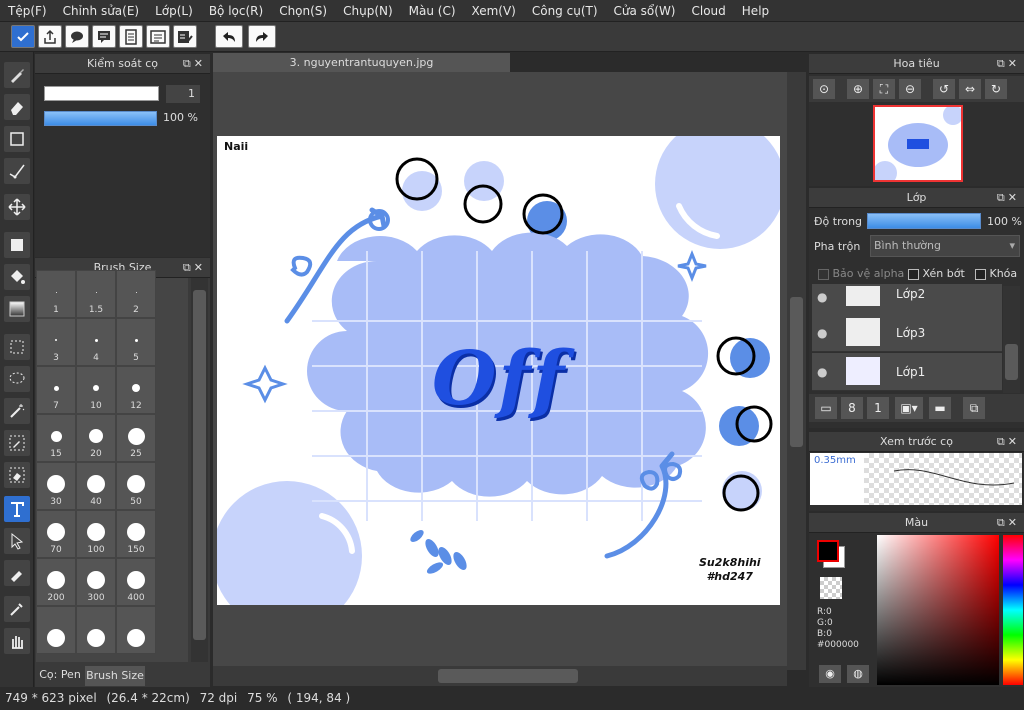 The image size is (1024, 710). Describe the element at coordinates (494, 11) in the screenshot. I see `menu-view: Xem(V)` at that location.